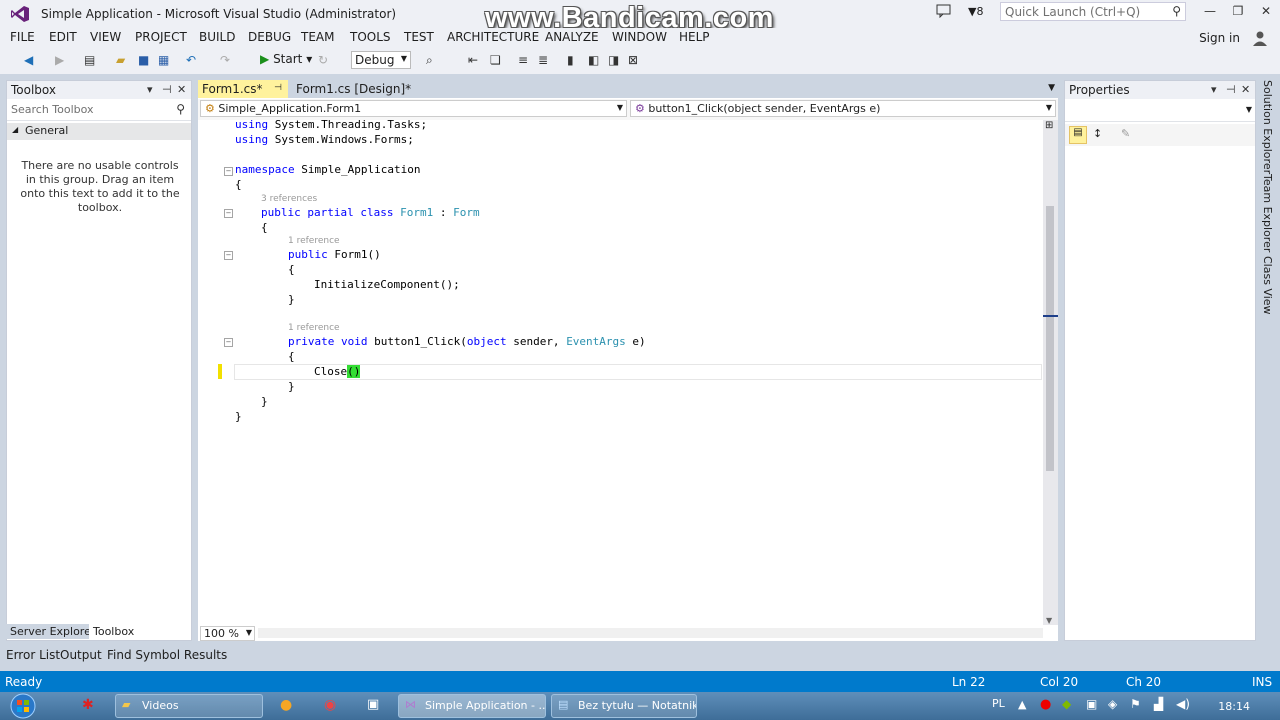 Image resolution: width=1280 pixels, height=720 pixels. I want to click on tab-class-view: Class View, so click(1267, 285).